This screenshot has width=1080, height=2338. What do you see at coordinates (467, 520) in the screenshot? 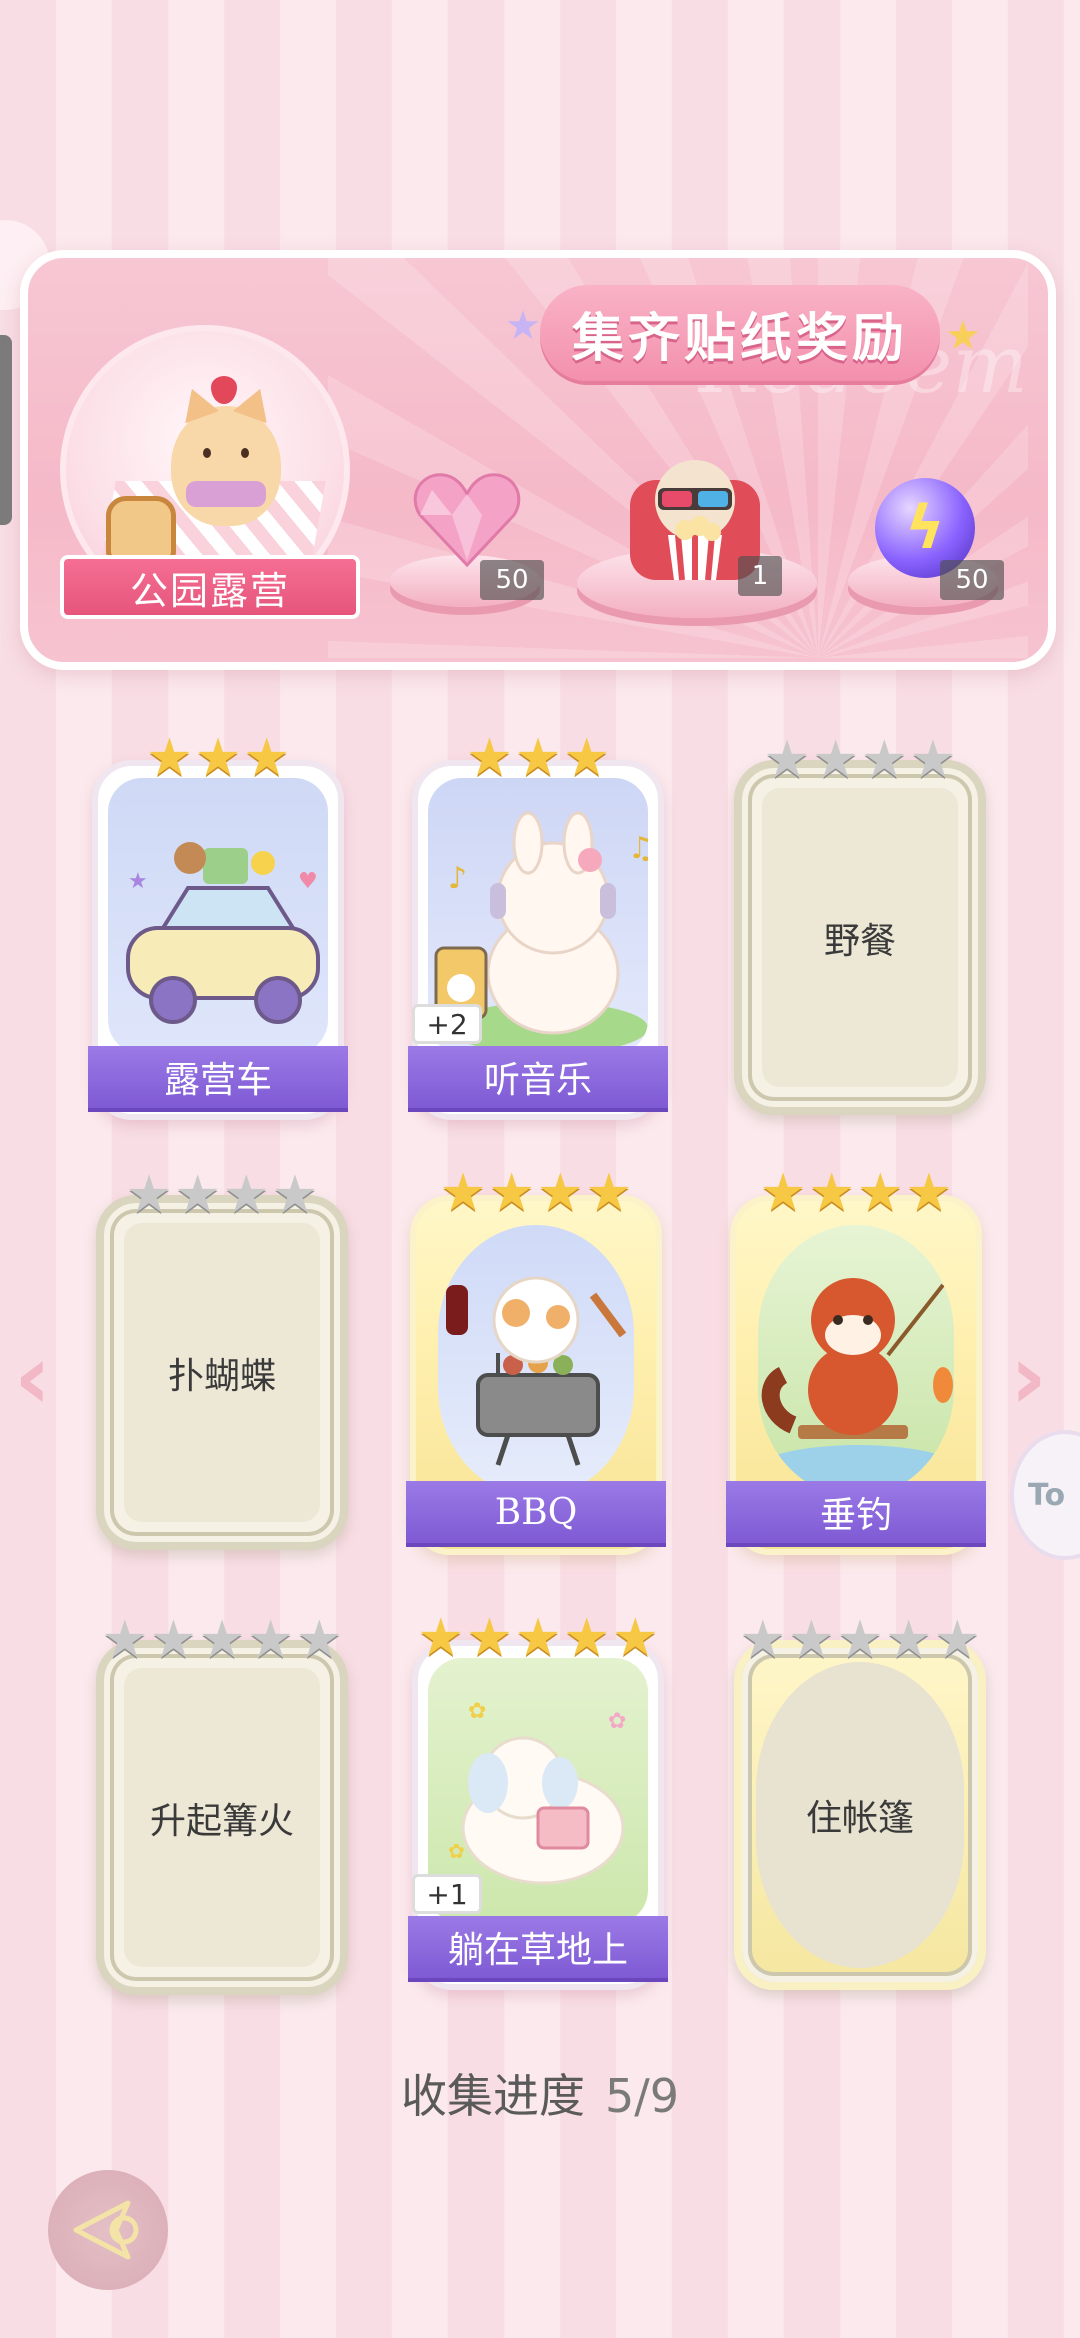
I see `heart-gem-icon` at bounding box center [467, 520].